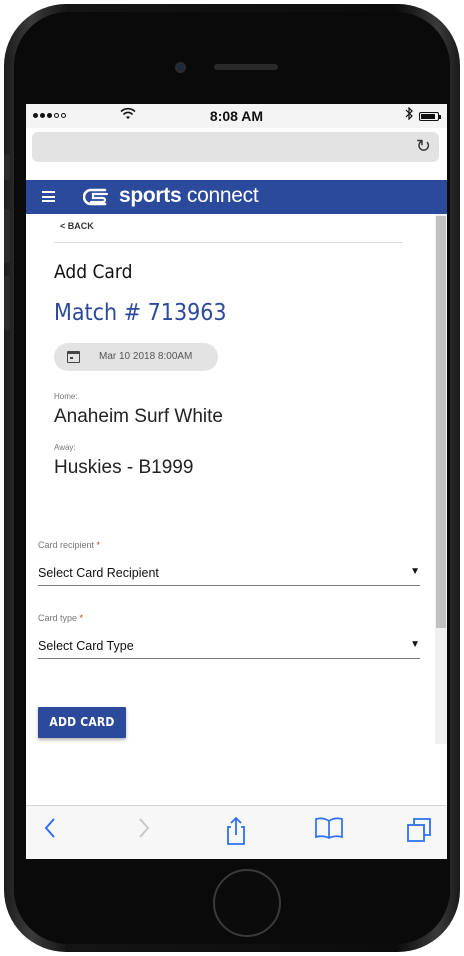 The height and width of the screenshot is (956, 464). What do you see at coordinates (220, 195) in the screenshot?
I see `brand-light: connect` at bounding box center [220, 195].